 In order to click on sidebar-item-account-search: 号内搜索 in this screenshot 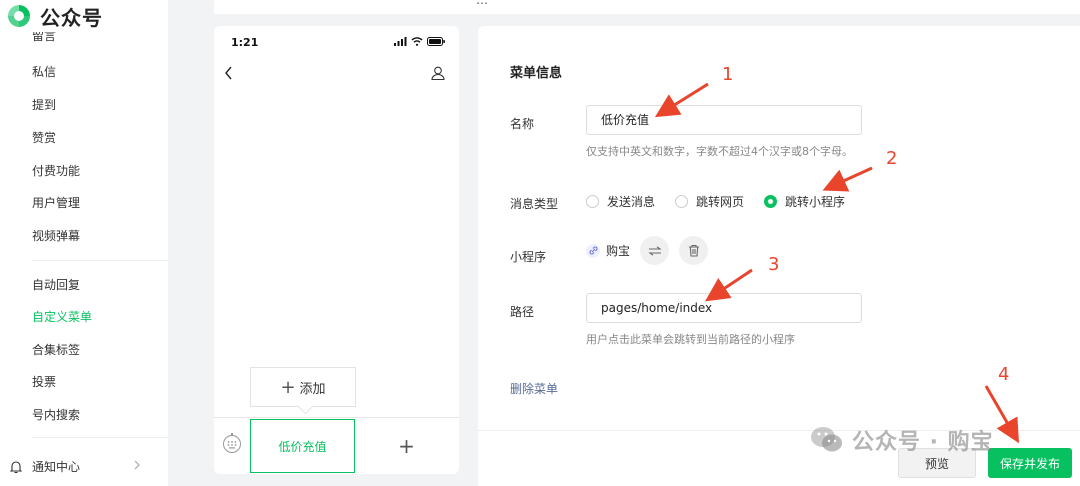, I will do `click(56, 415)`.